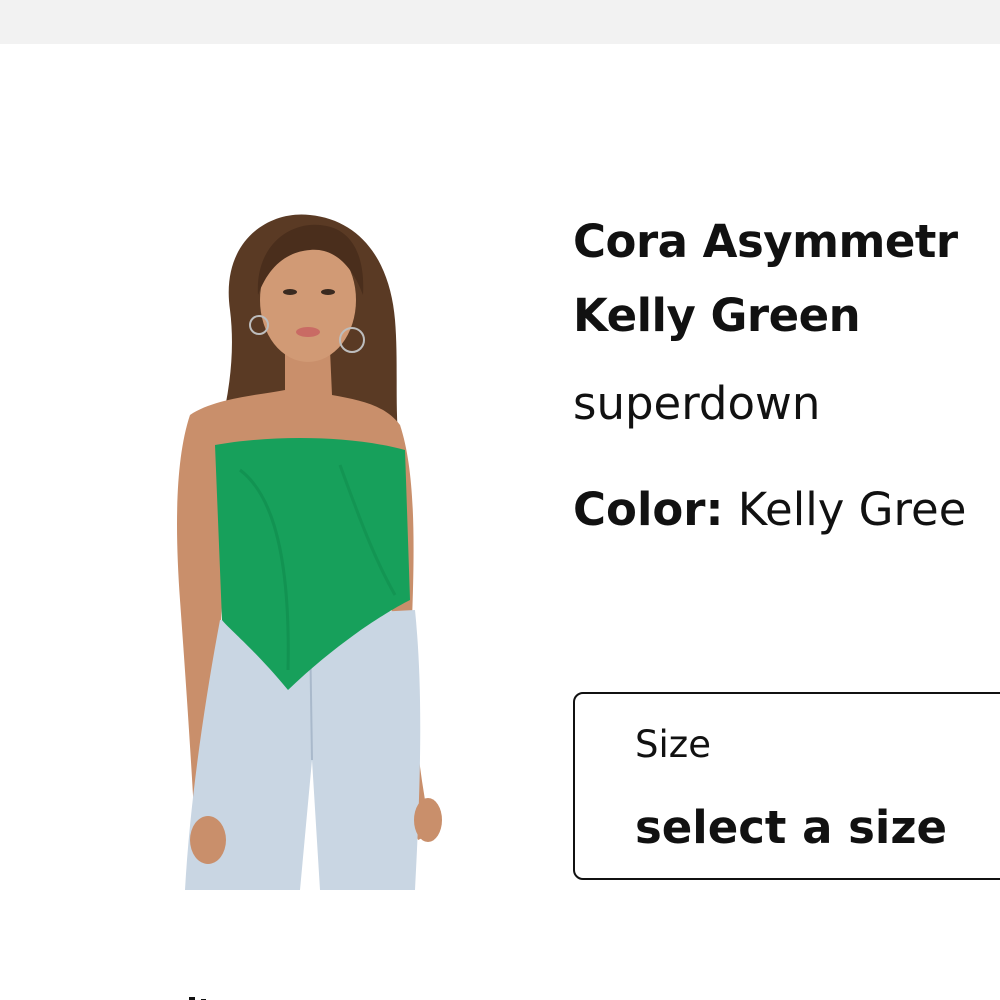 This screenshot has width=1000, height=1000. I want to click on top-bar, so click(500, 22).